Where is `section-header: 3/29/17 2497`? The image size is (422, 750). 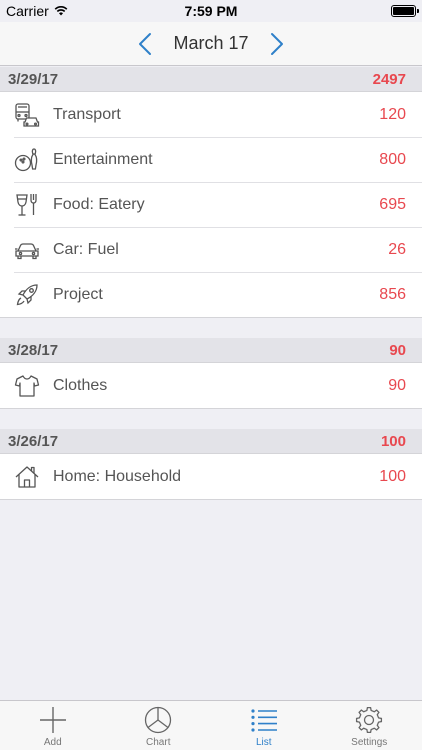 section-header: 3/29/17 2497 is located at coordinates (211, 79).